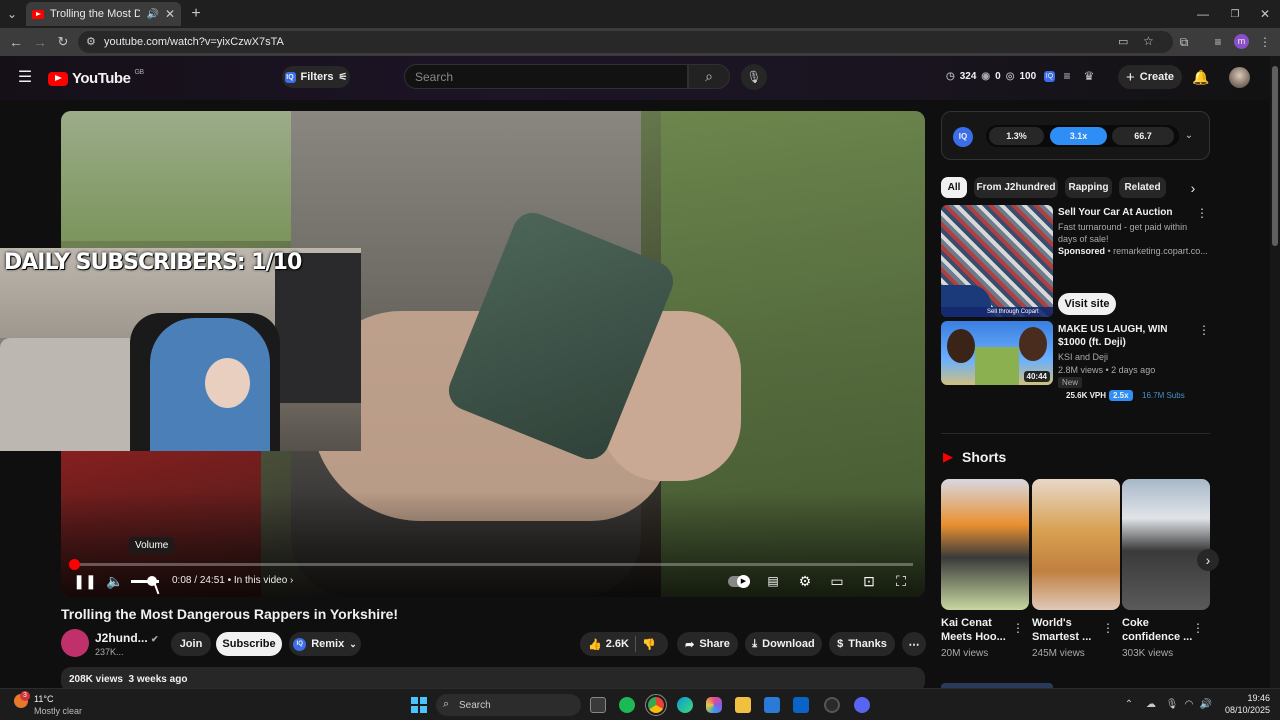 The width and height of the screenshot is (1280, 720). What do you see at coordinates (869, 581) in the screenshot?
I see `cast-button: ⊡` at bounding box center [869, 581].